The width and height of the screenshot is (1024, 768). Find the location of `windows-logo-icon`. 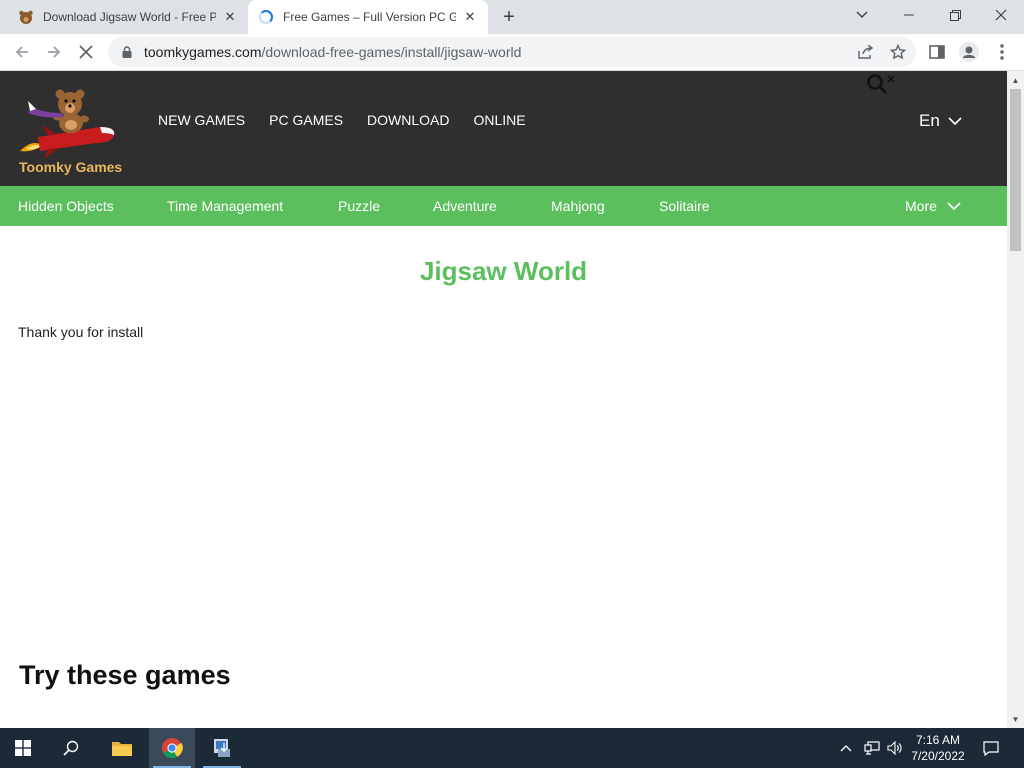

windows-logo-icon is located at coordinates (23, 748).